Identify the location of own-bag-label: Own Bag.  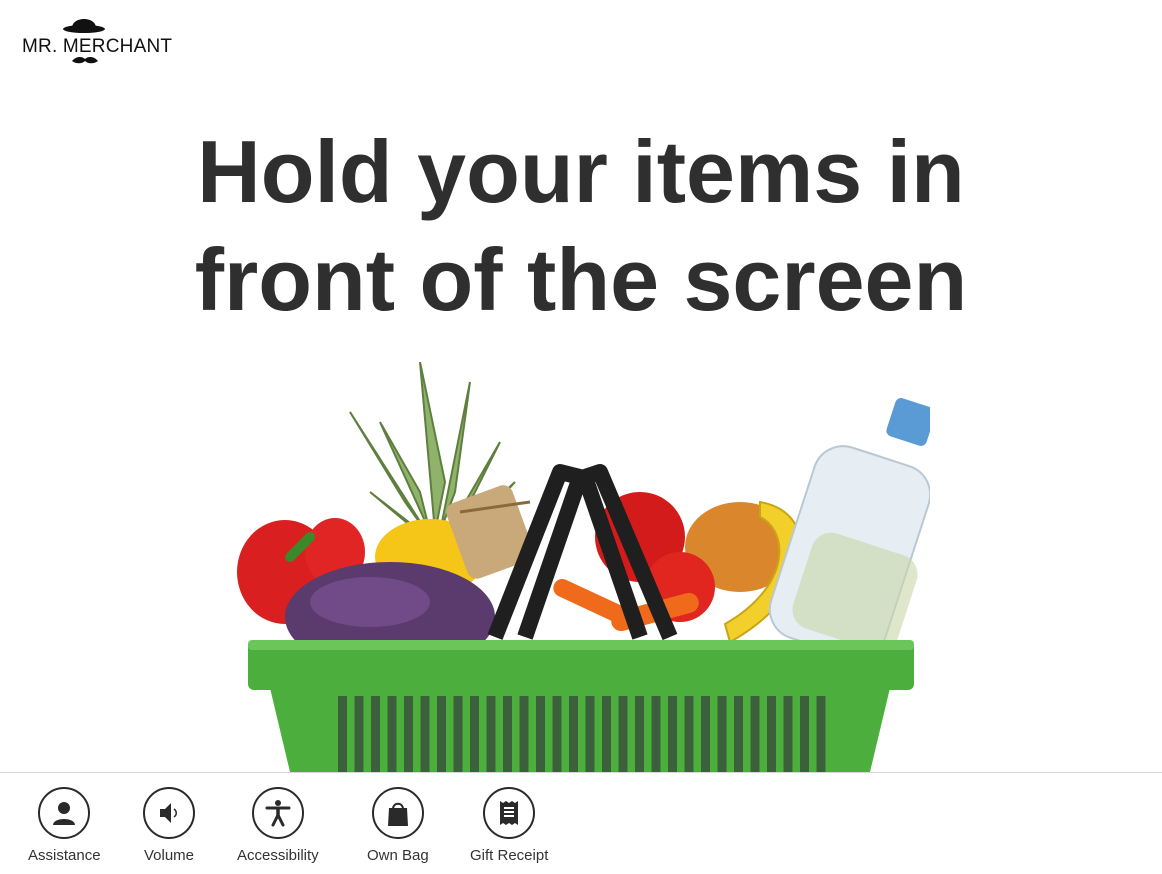
(398, 855).